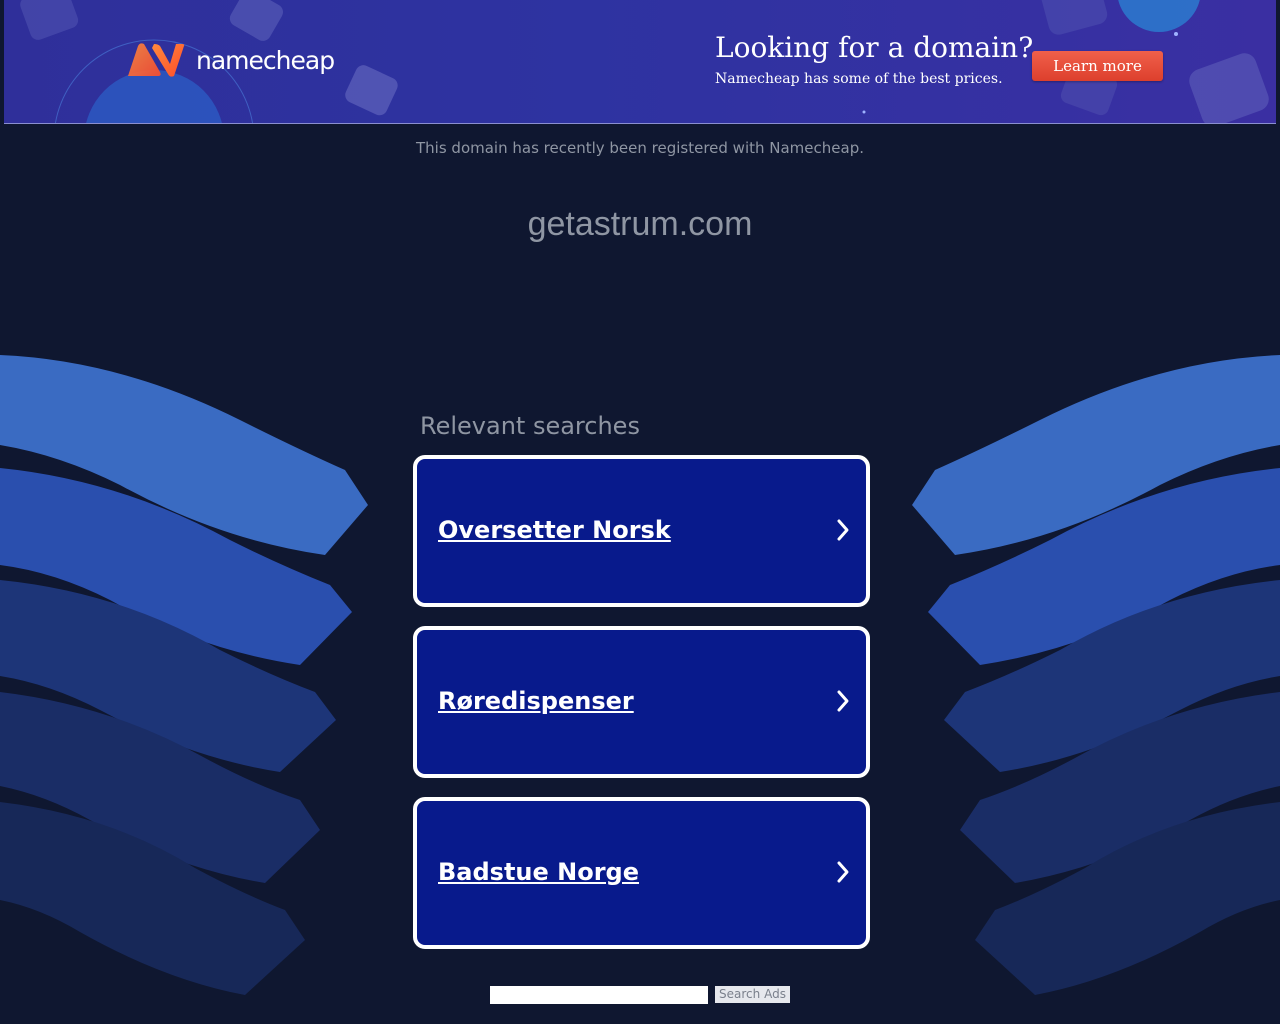 The width and height of the screenshot is (1280, 1024). What do you see at coordinates (599, 995) in the screenshot?
I see `search-ads-input` at bounding box center [599, 995].